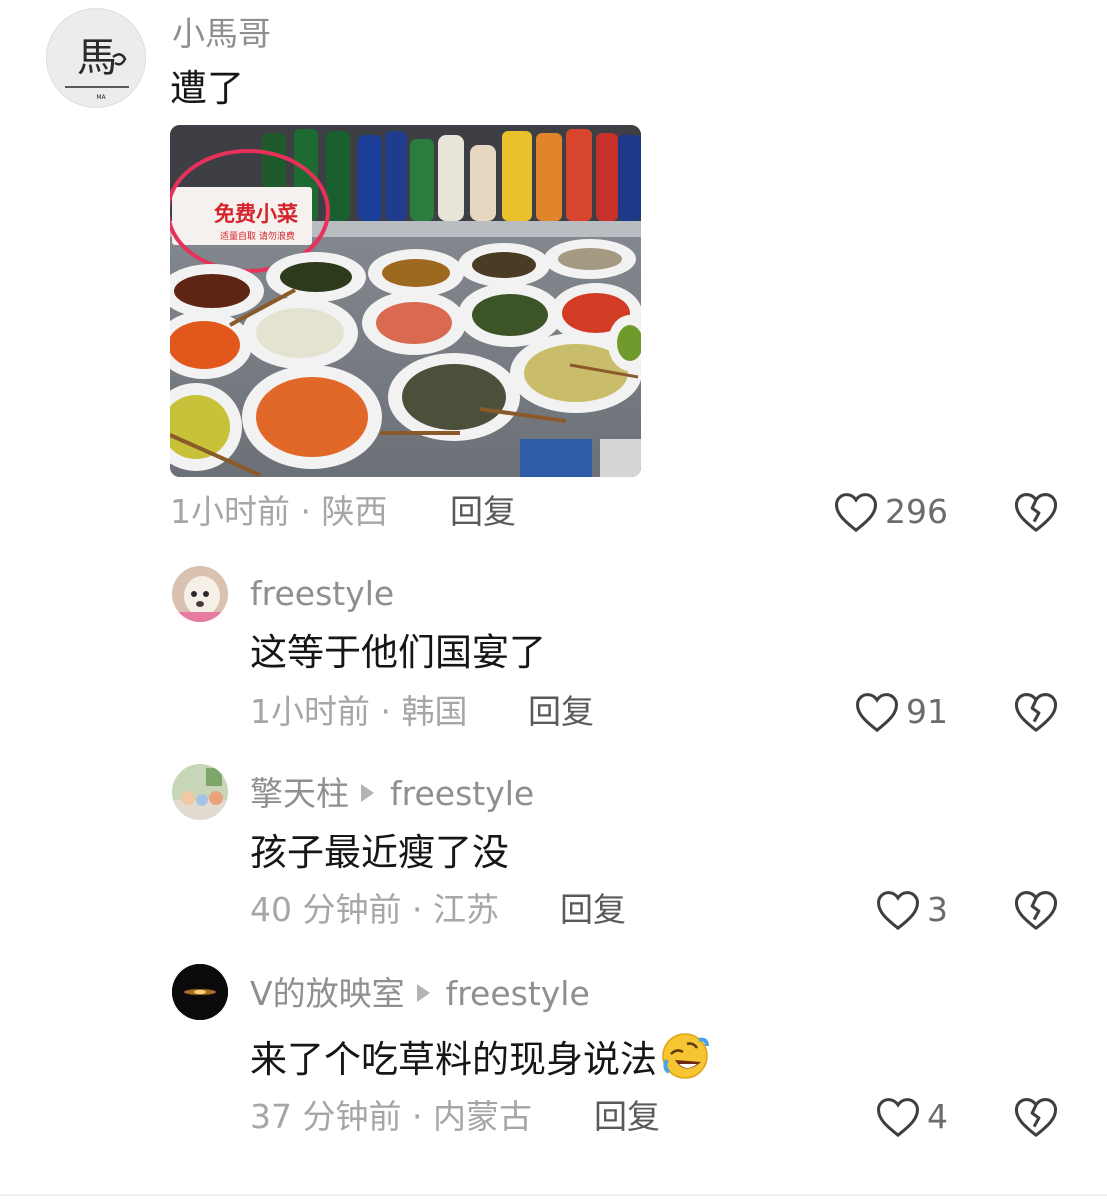  What do you see at coordinates (221, 34) in the screenshot?
I see `author-name: 小馬哥` at bounding box center [221, 34].